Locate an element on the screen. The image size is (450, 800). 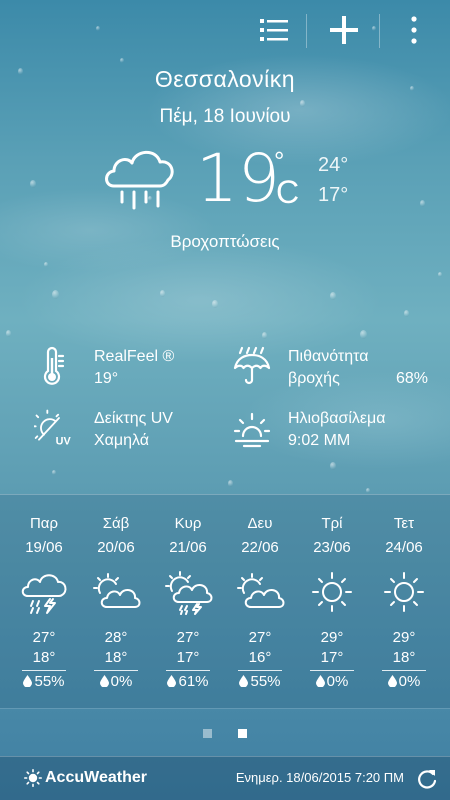
forecast-date: 24/06 is located at coordinates (404, 547).